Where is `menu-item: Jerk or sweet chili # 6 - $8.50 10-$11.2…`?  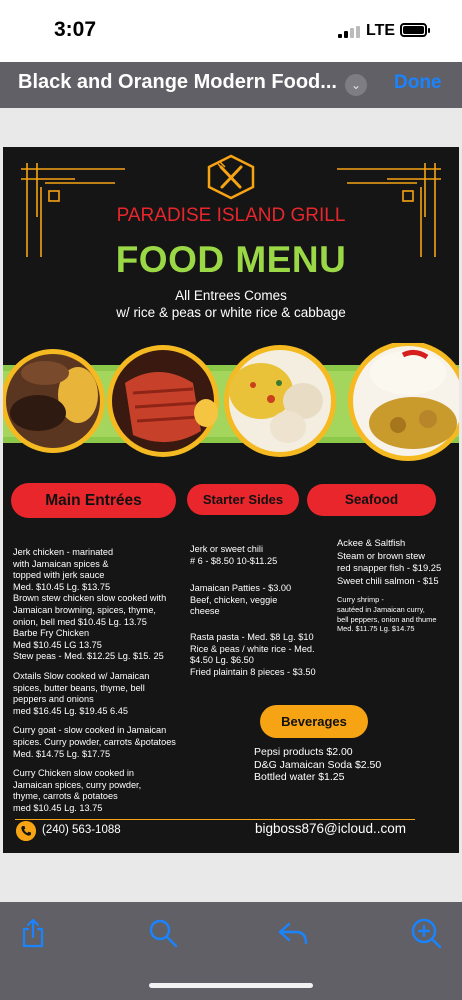 menu-item: Jerk or sweet chili # 6 - $8.50 10-$11.2… is located at coordinates (234, 555).